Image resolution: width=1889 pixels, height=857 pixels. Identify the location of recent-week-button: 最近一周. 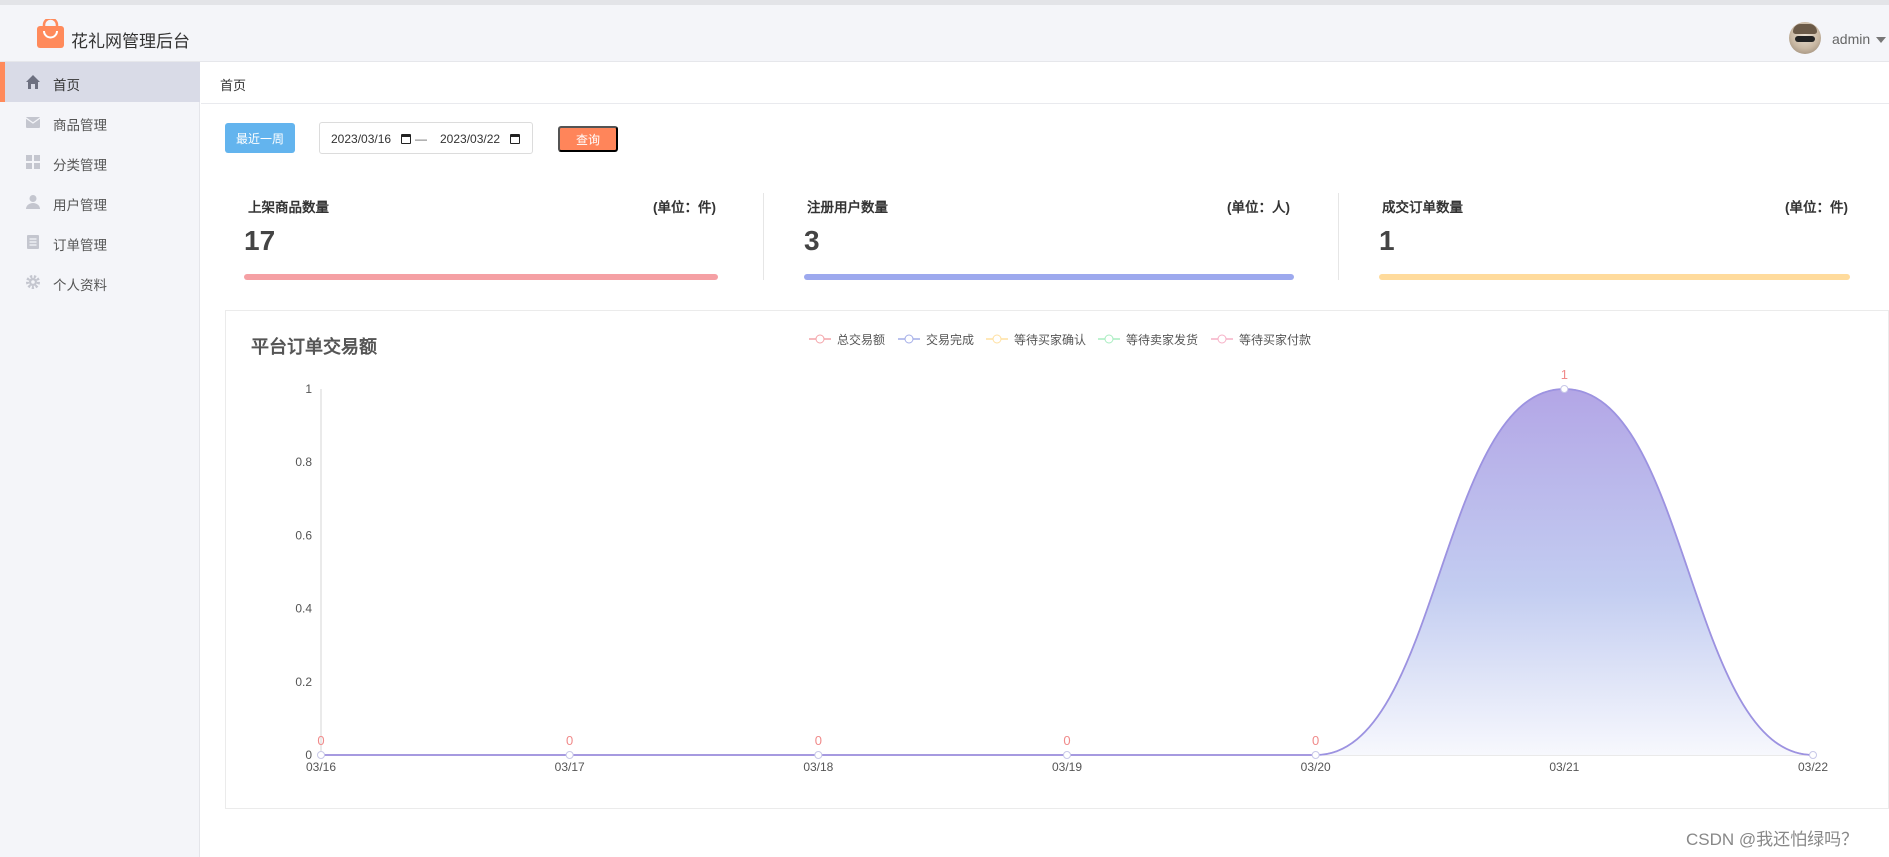
(260, 138).